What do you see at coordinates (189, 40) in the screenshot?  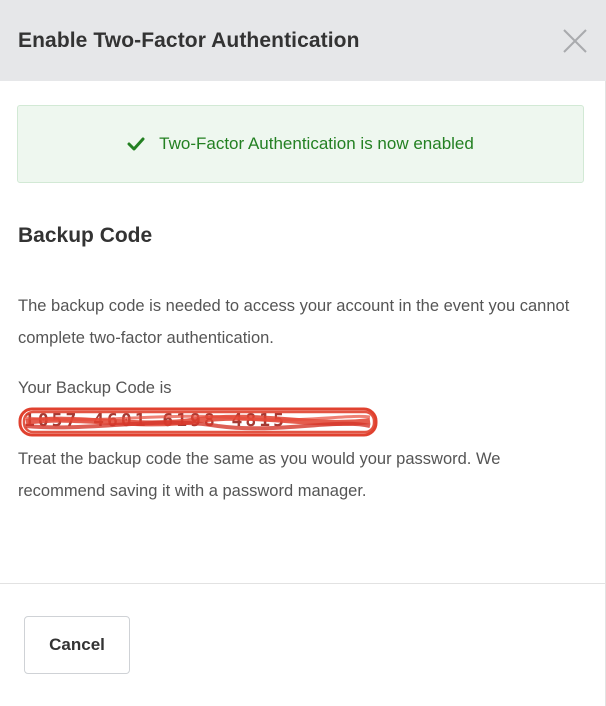 I see `modal-title: Enable Two-Factor Authentication` at bounding box center [189, 40].